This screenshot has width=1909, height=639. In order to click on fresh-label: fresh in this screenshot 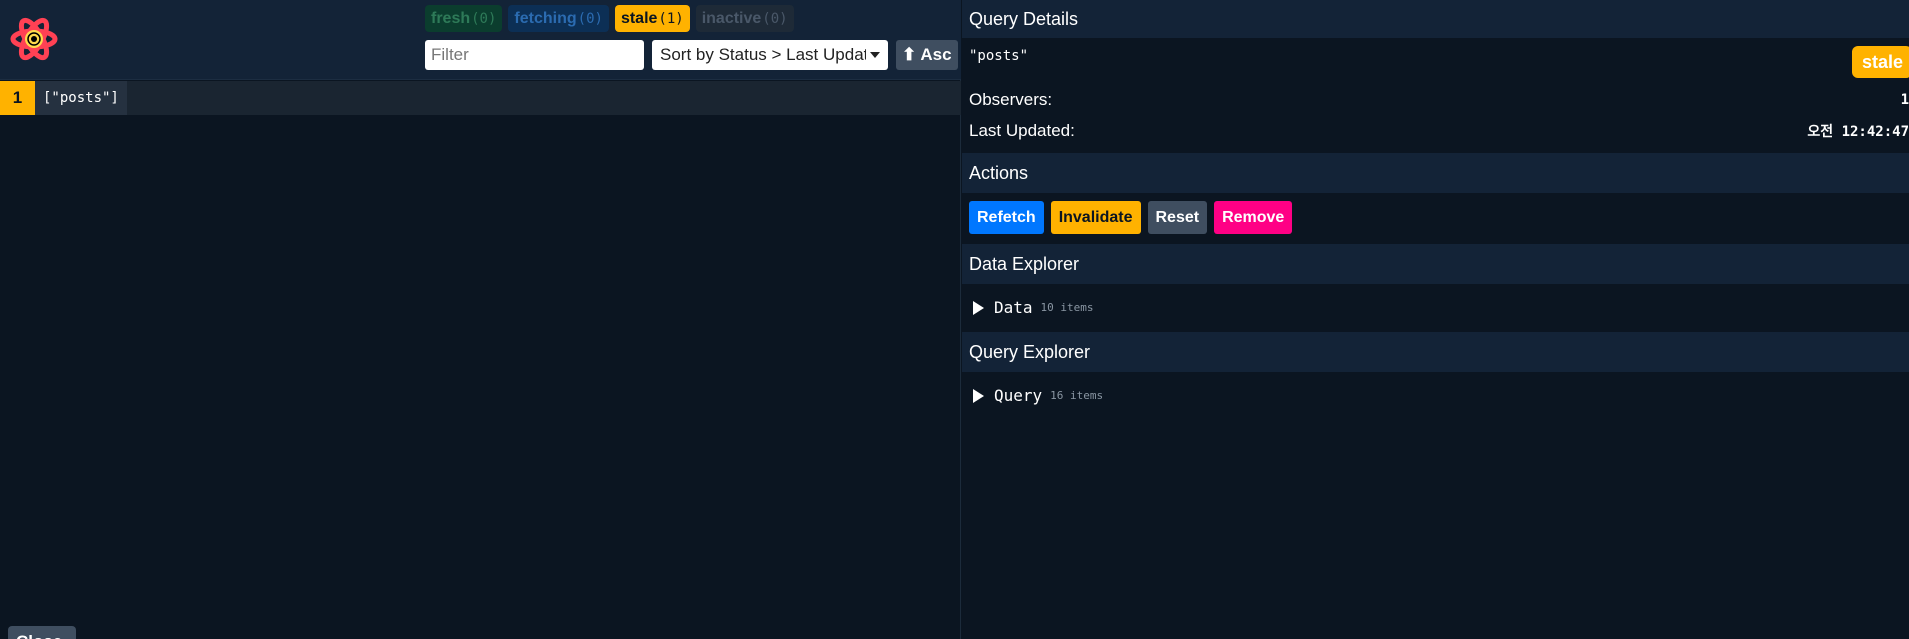, I will do `click(451, 18)`.